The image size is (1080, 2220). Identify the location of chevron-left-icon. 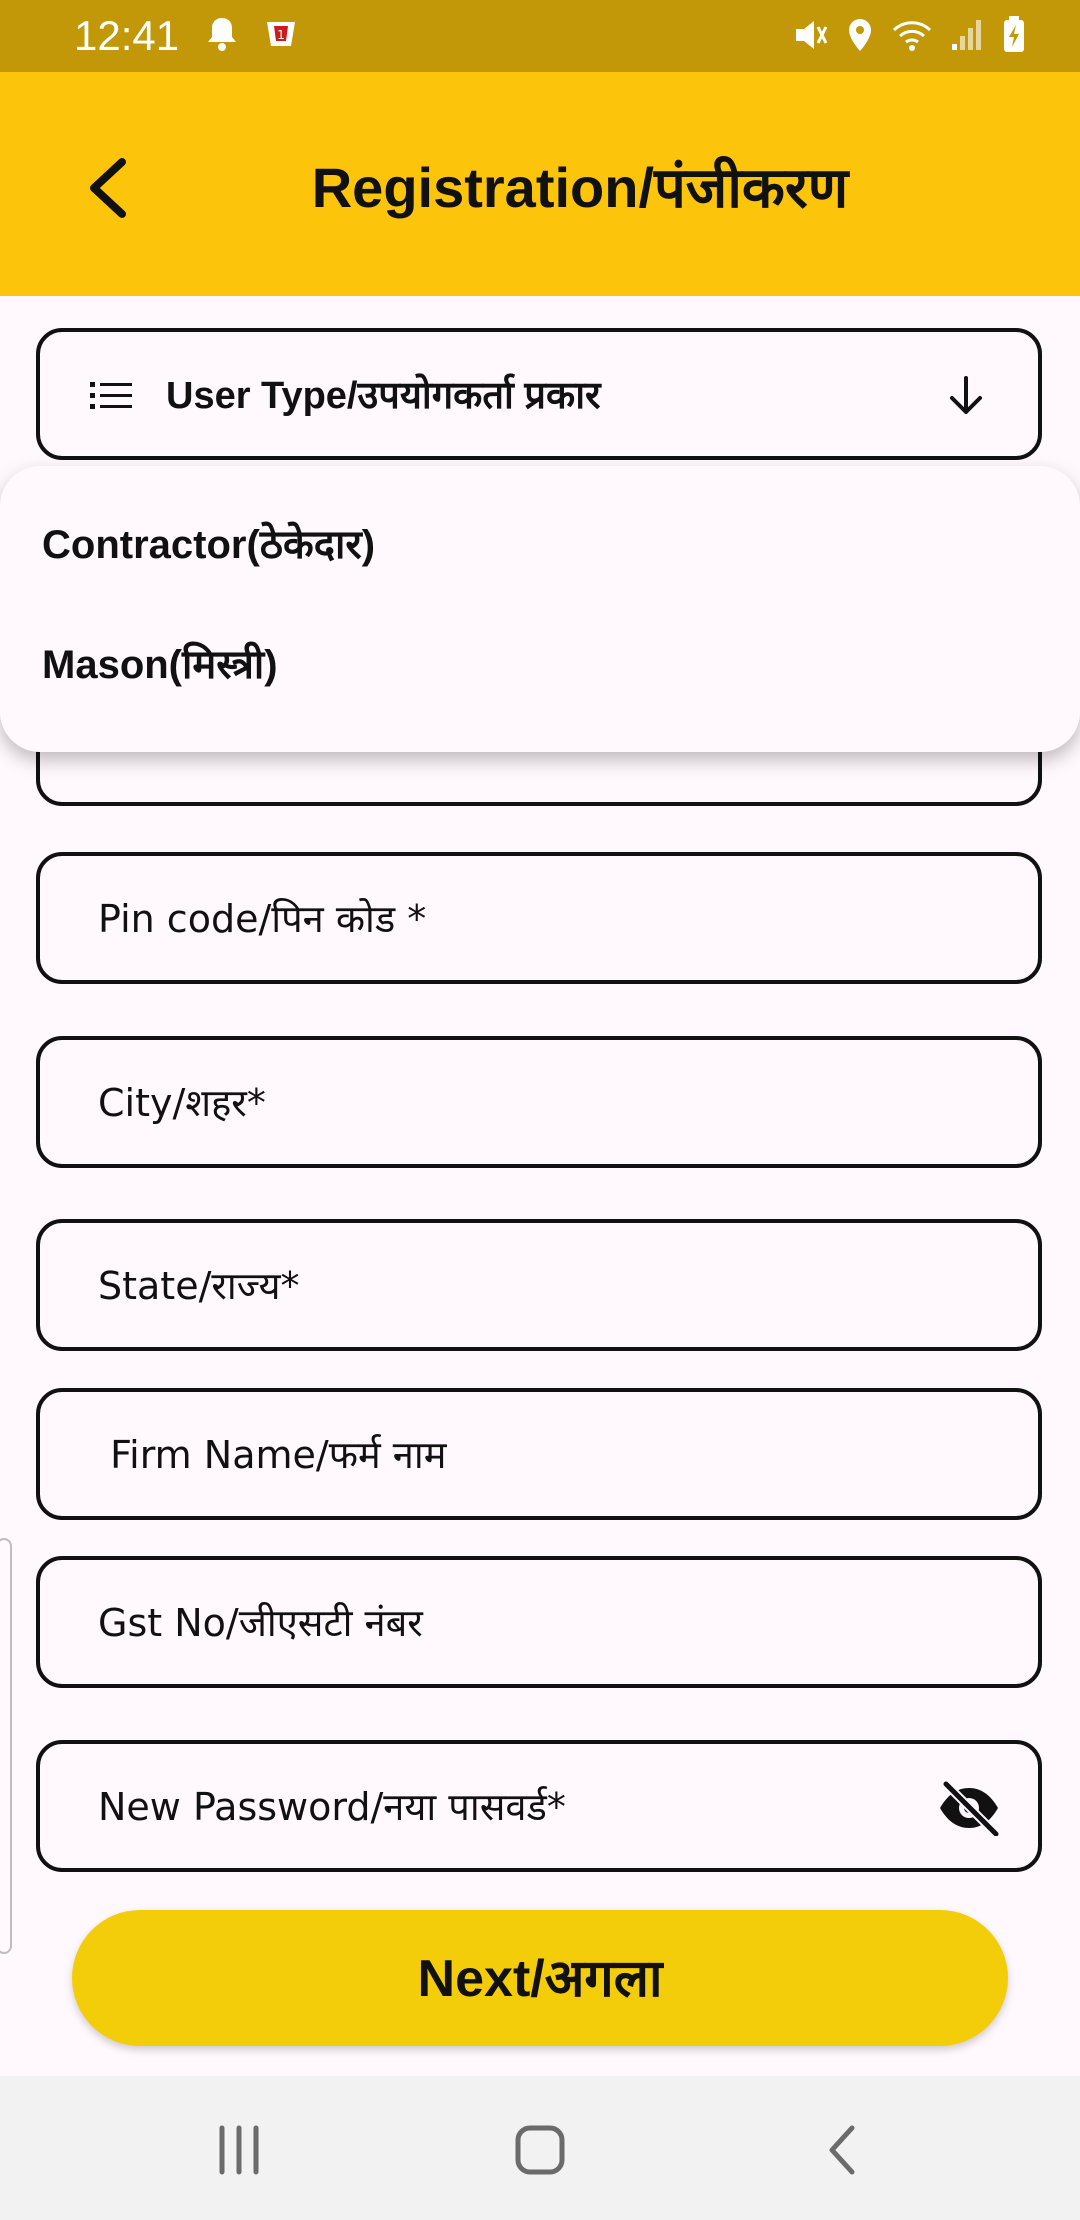
(108, 195).